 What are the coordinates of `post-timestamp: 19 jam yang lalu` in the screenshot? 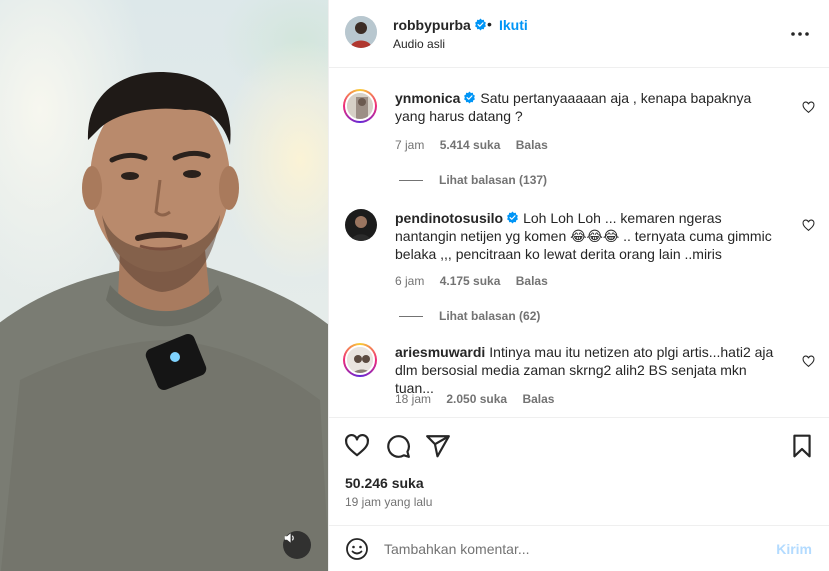 It's located at (388, 502).